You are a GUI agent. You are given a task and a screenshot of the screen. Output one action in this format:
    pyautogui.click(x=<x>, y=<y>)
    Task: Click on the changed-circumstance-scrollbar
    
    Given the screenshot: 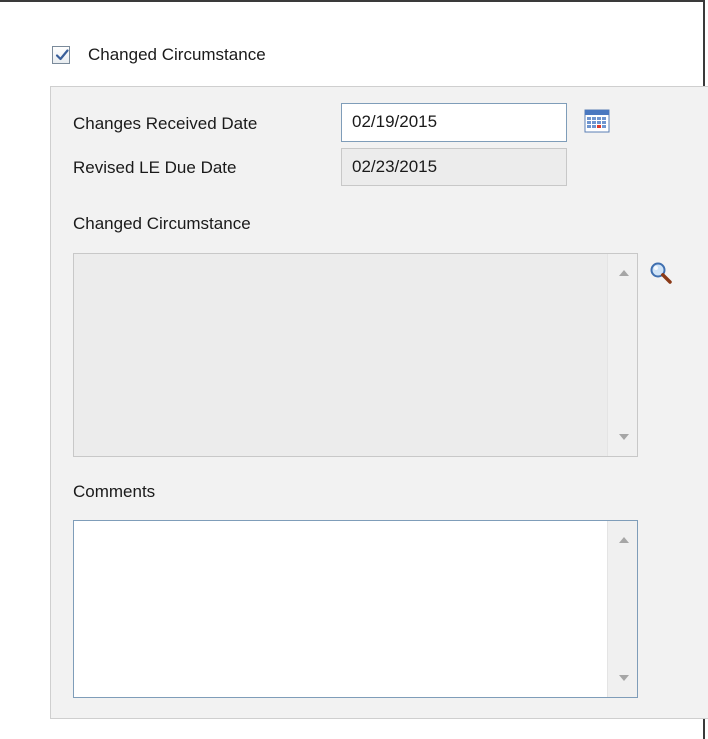 What is the action you would take?
    pyautogui.click(x=622, y=355)
    